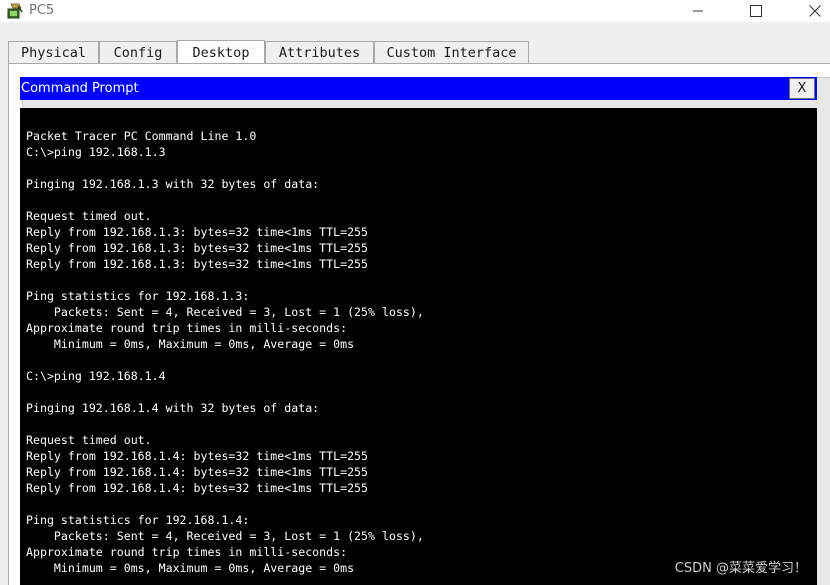  What do you see at coordinates (80, 88) in the screenshot?
I see `command-prompt-title: Command Prompt` at bounding box center [80, 88].